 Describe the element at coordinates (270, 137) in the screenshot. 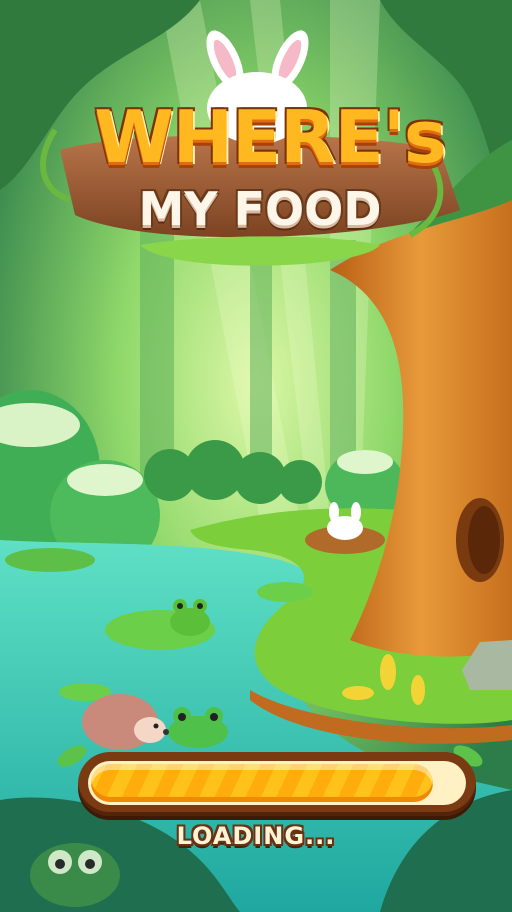

I see `title-line-1: WHERE's` at that location.